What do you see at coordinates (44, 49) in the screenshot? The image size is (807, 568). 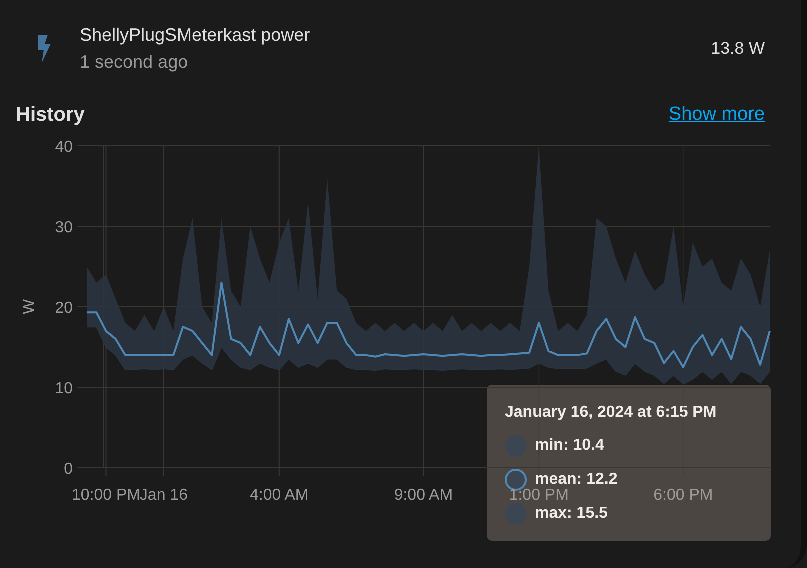 I see `lightning-icon` at bounding box center [44, 49].